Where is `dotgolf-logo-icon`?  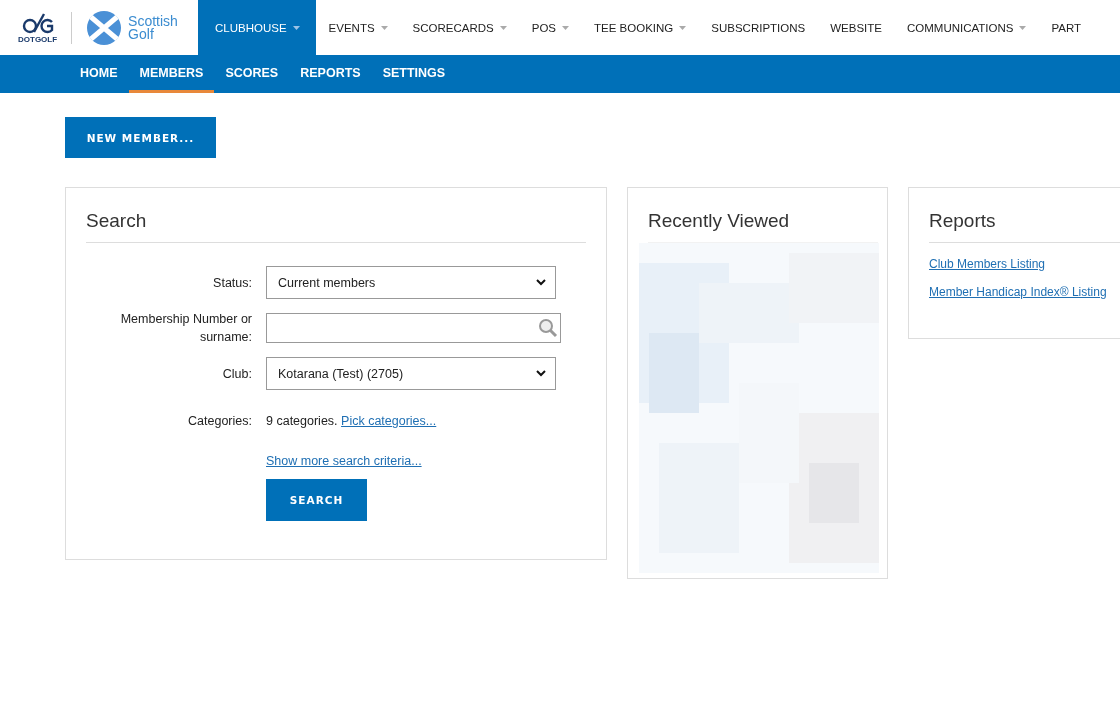
dotgolf-logo-icon is located at coordinates (37, 22).